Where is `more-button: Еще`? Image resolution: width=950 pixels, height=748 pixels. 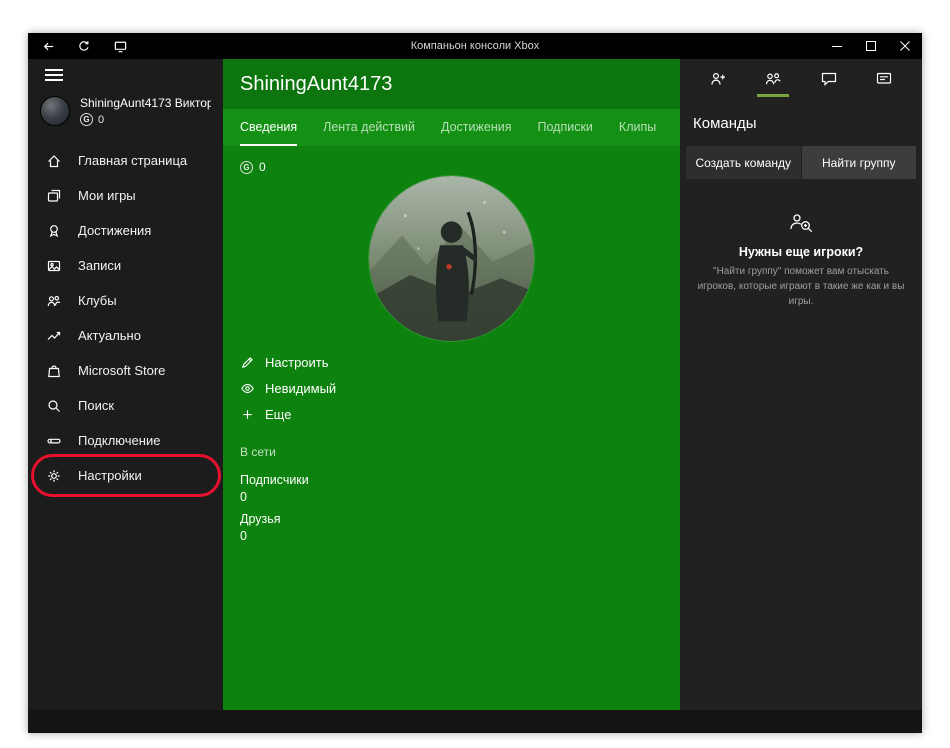 more-button: Еще is located at coordinates (265, 414).